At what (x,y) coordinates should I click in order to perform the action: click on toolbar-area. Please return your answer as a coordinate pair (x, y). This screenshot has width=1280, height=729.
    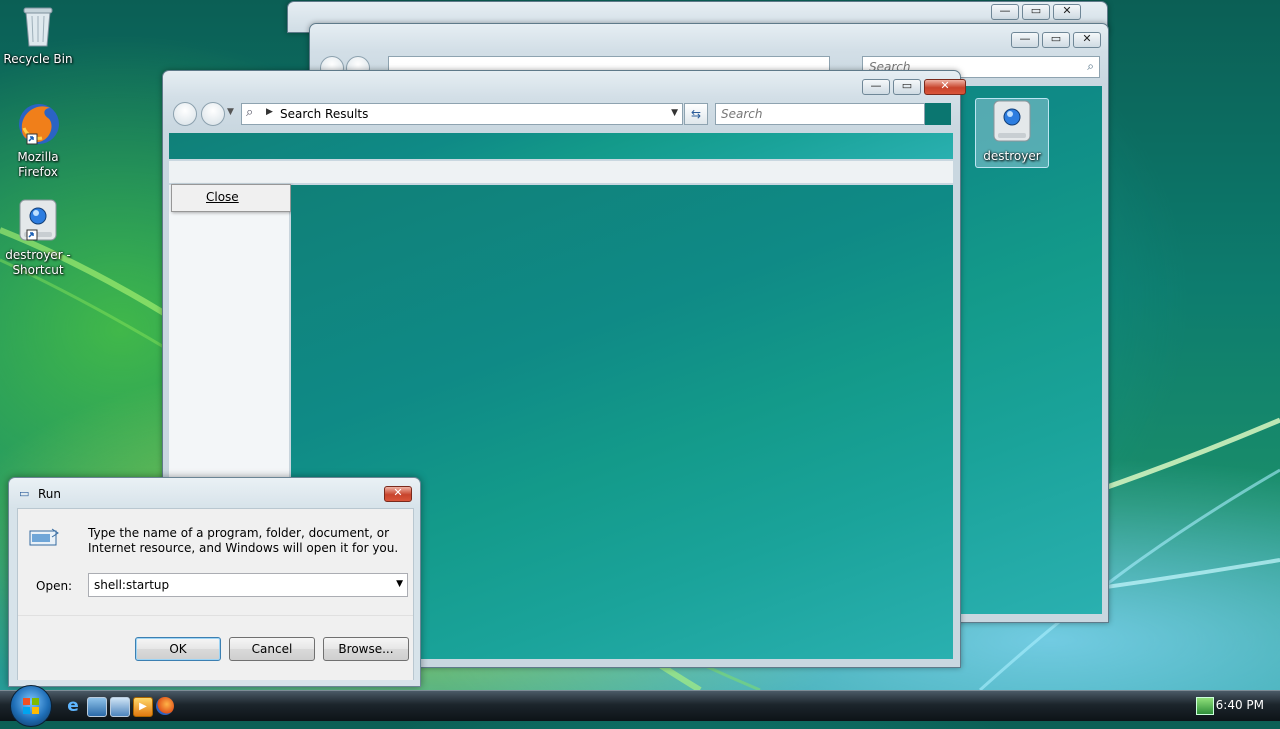
    Looking at the image, I should click on (561, 146).